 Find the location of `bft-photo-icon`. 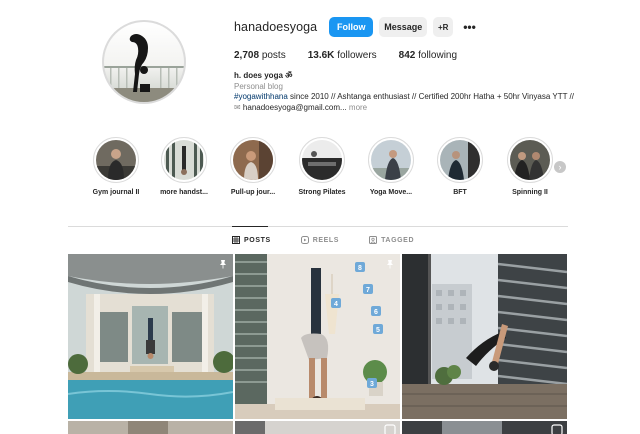

bft-photo-icon is located at coordinates (460, 160).